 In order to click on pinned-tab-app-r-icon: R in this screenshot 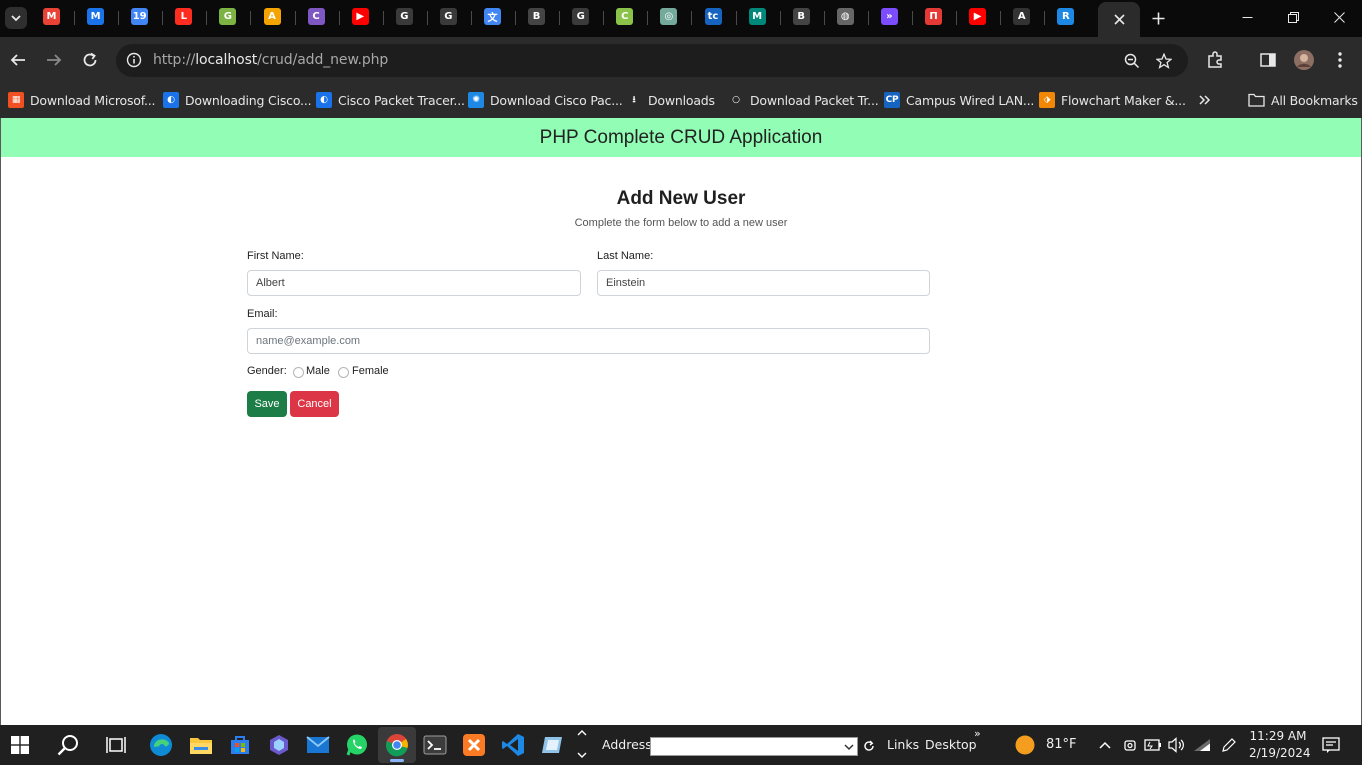, I will do `click(1066, 16)`.